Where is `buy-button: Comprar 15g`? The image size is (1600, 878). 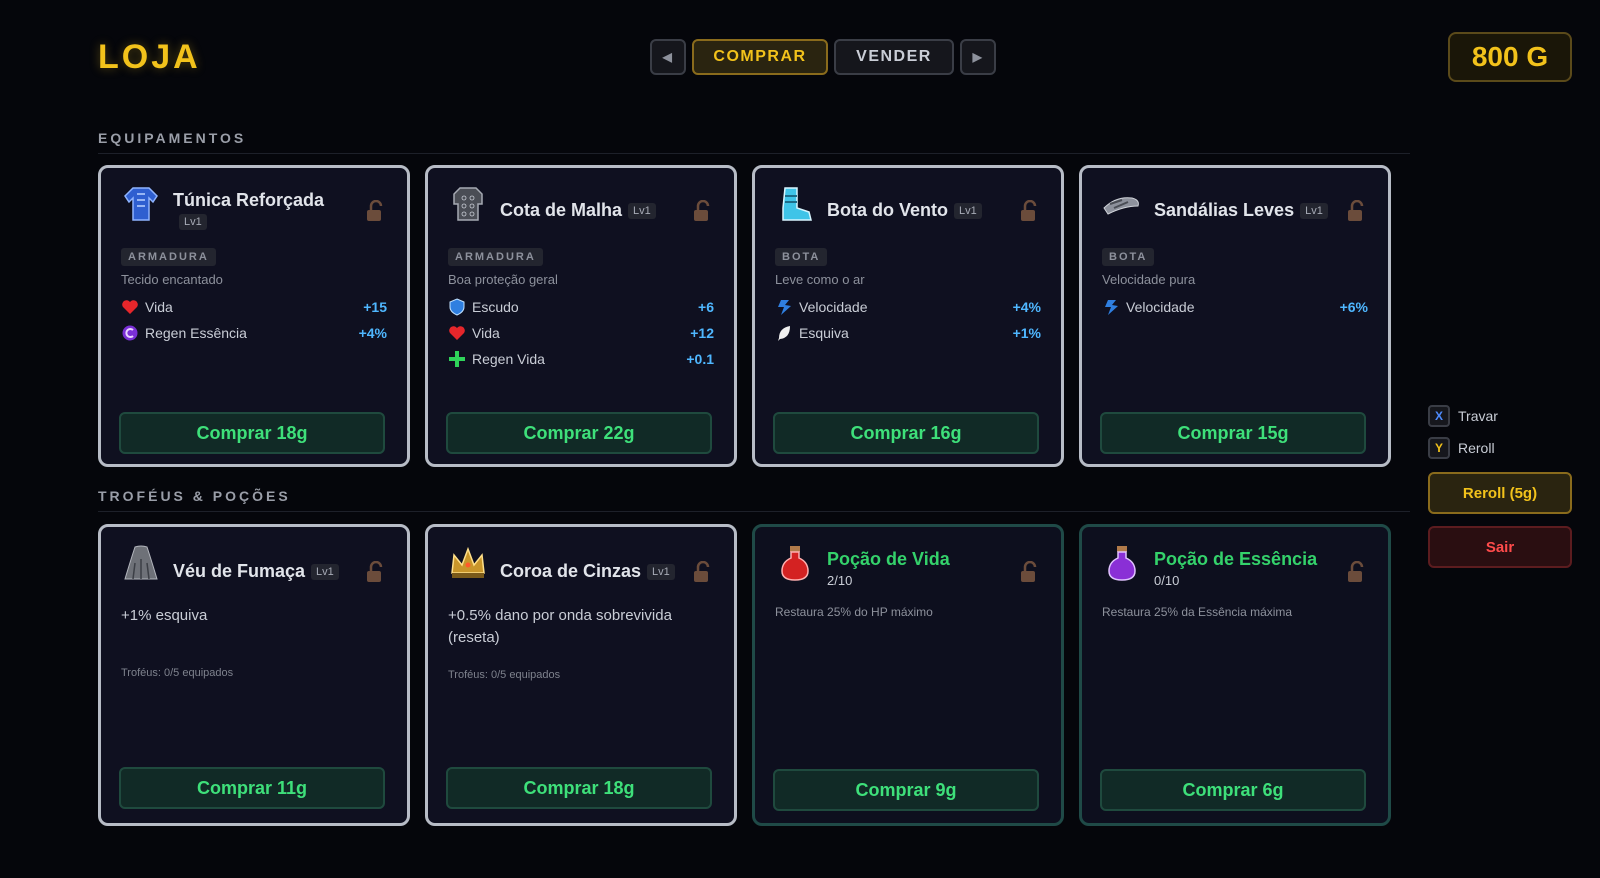
buy-button: Comprar 15g is located at coordinates (1233, 433).